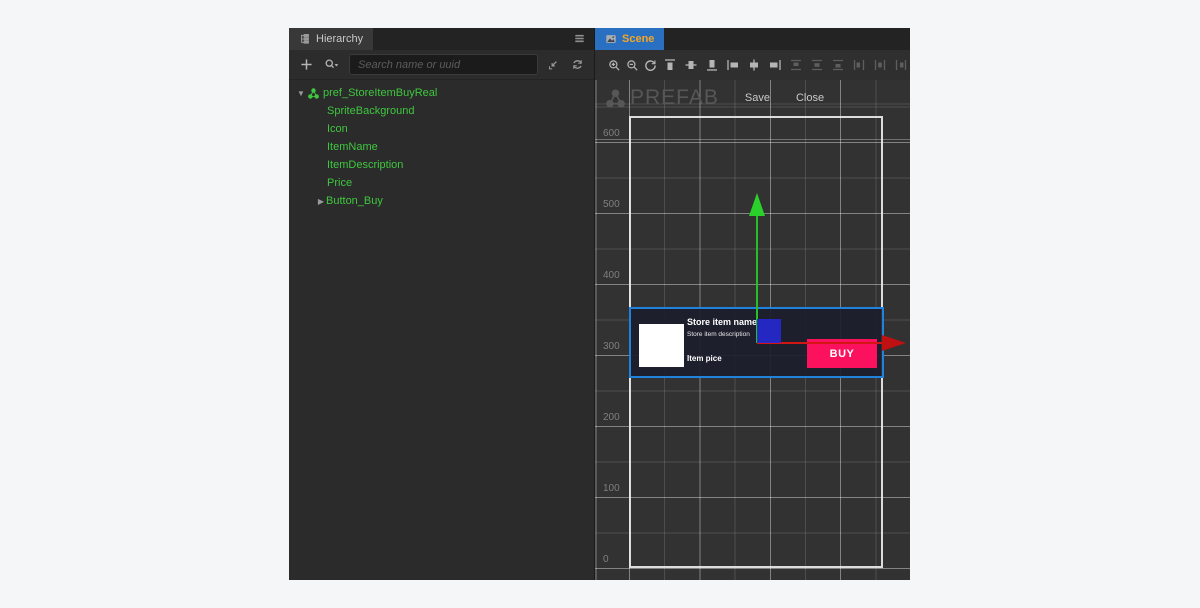  Describe the element at coordinates (365, 165) in the screenshot. I see `tree-node-label: ItemDescription` at that location.